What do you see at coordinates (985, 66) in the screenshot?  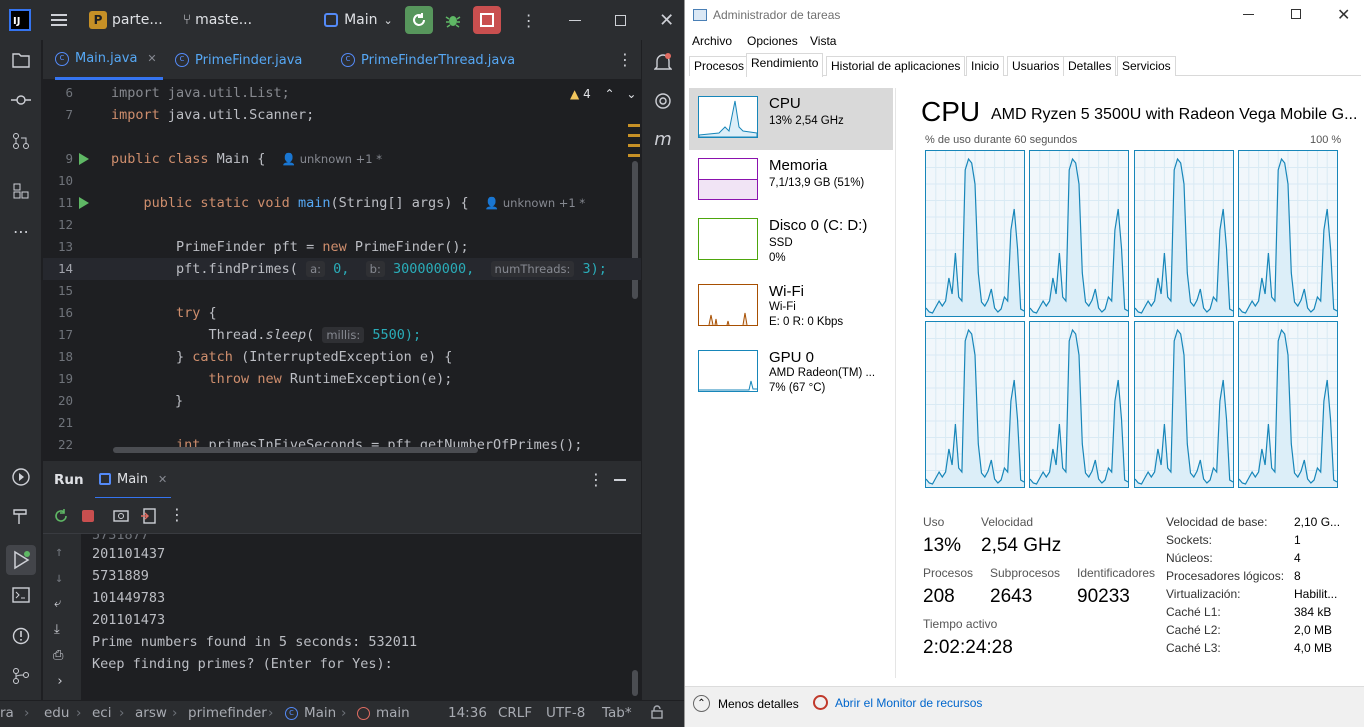 I see `tab-inicio: Inicio` at bounding box center [985, 66].